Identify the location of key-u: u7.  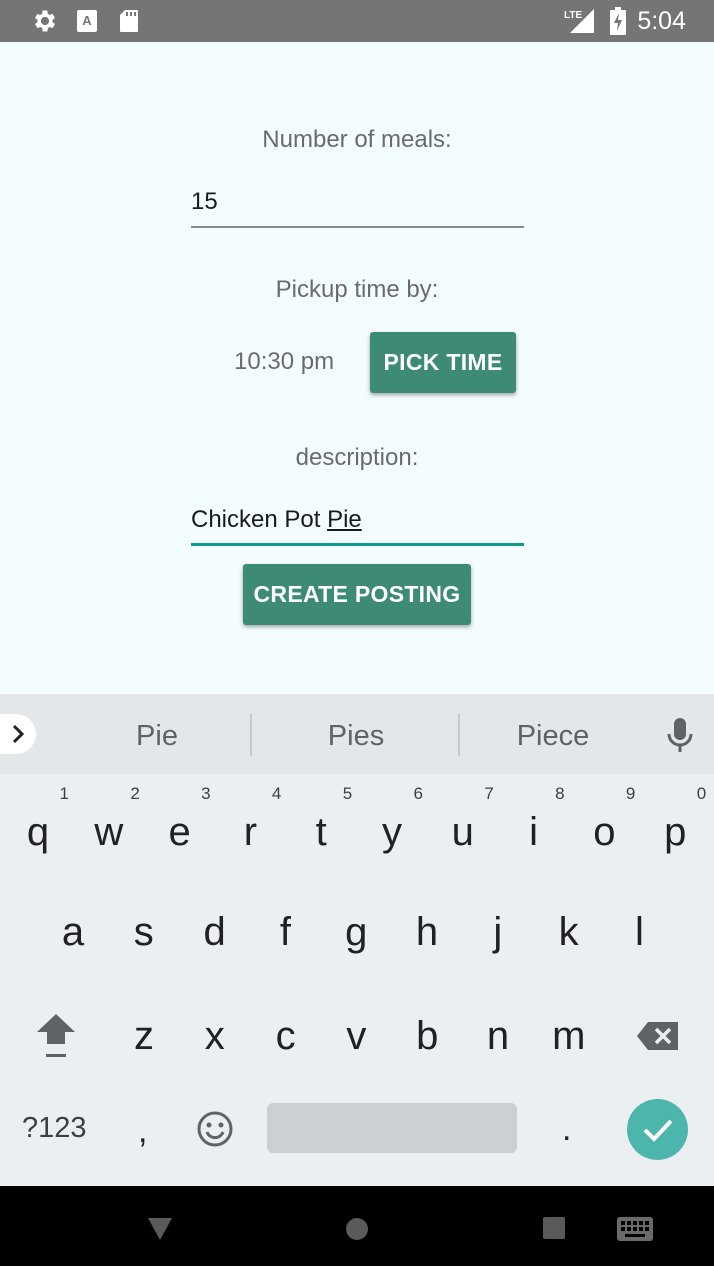
(463, 830).